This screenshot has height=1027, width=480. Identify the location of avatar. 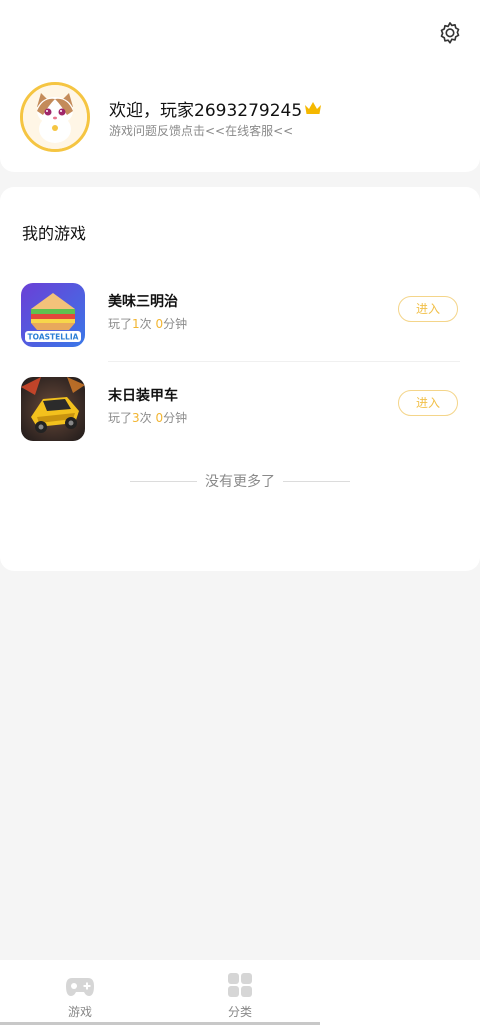
(55, 117).